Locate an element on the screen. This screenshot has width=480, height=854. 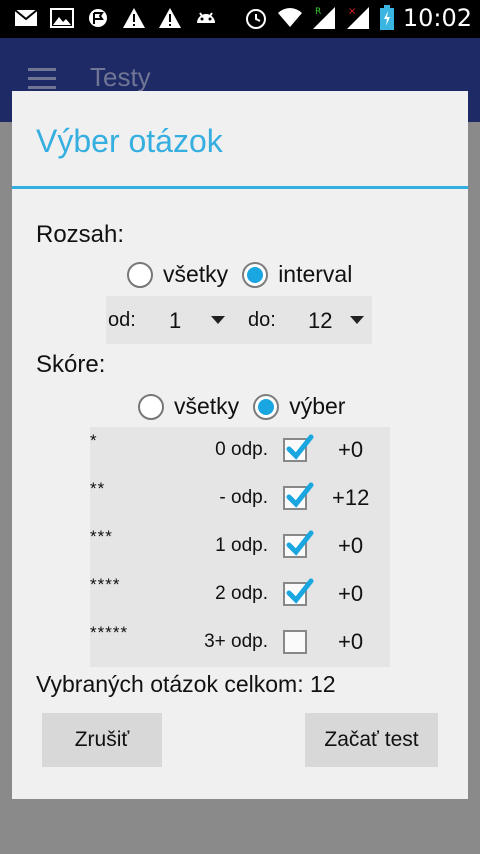
from-label: od: is located at coordinates (122, 320).